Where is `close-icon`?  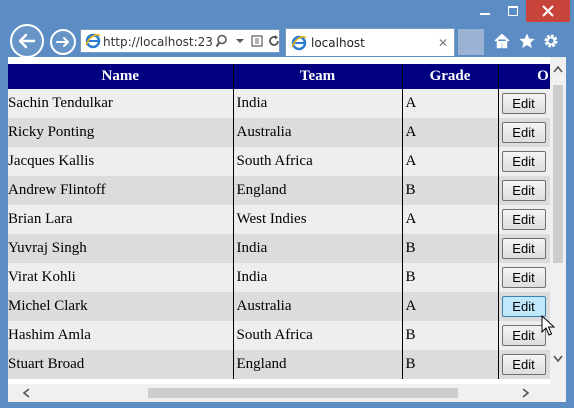 close-icon is located at coordinates (548, 11).